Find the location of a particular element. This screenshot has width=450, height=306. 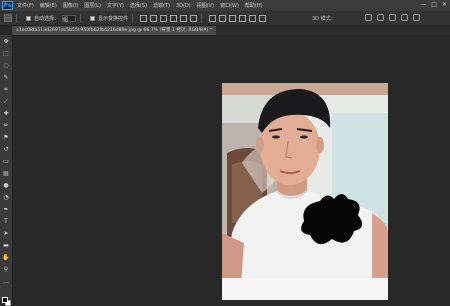

align-bottom-icon is located at coordinates (164, 18).